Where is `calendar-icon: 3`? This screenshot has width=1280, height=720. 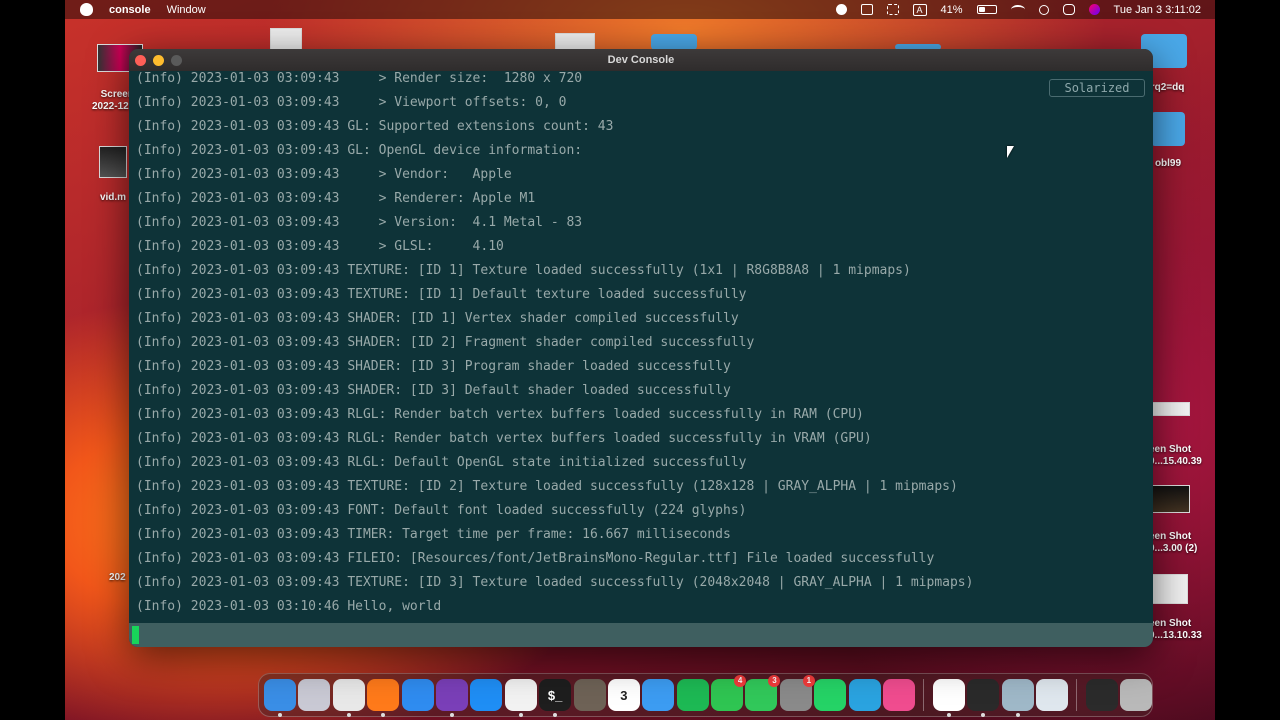
calendar-icon: 3 is located at coordinates (623, 695).